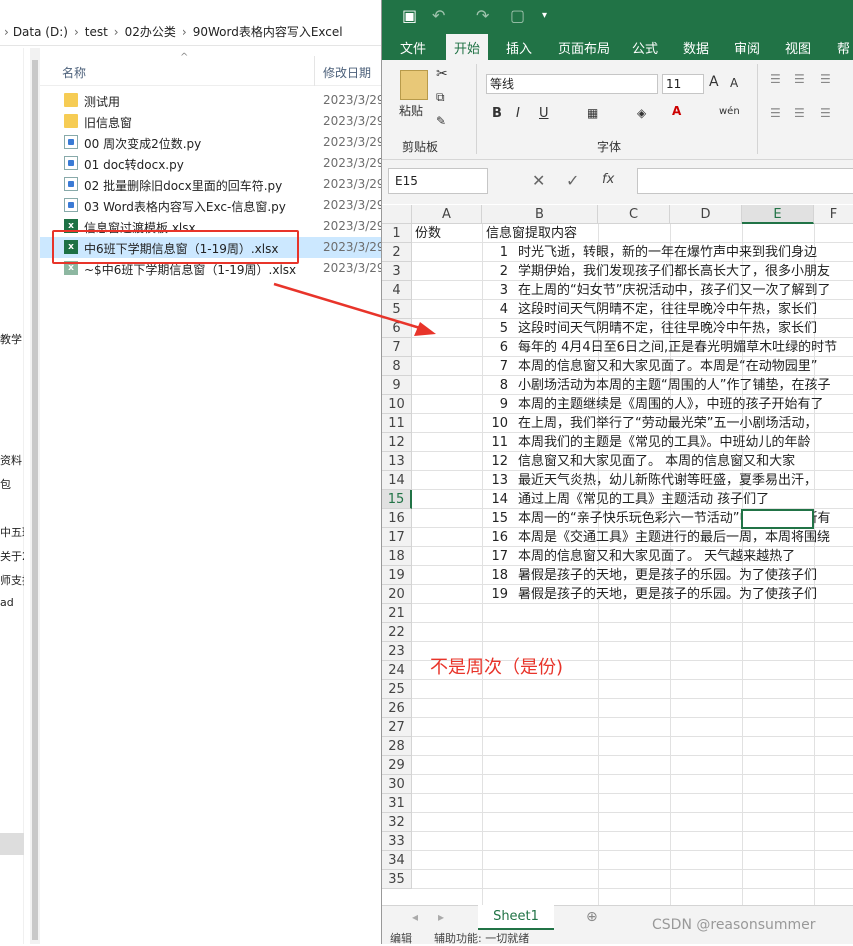 This screenshot has width=853, height=946. Describe the element at coordinates (592, 917) in the screenshot. I see `add-sheet-icon: ⊕` at that location.